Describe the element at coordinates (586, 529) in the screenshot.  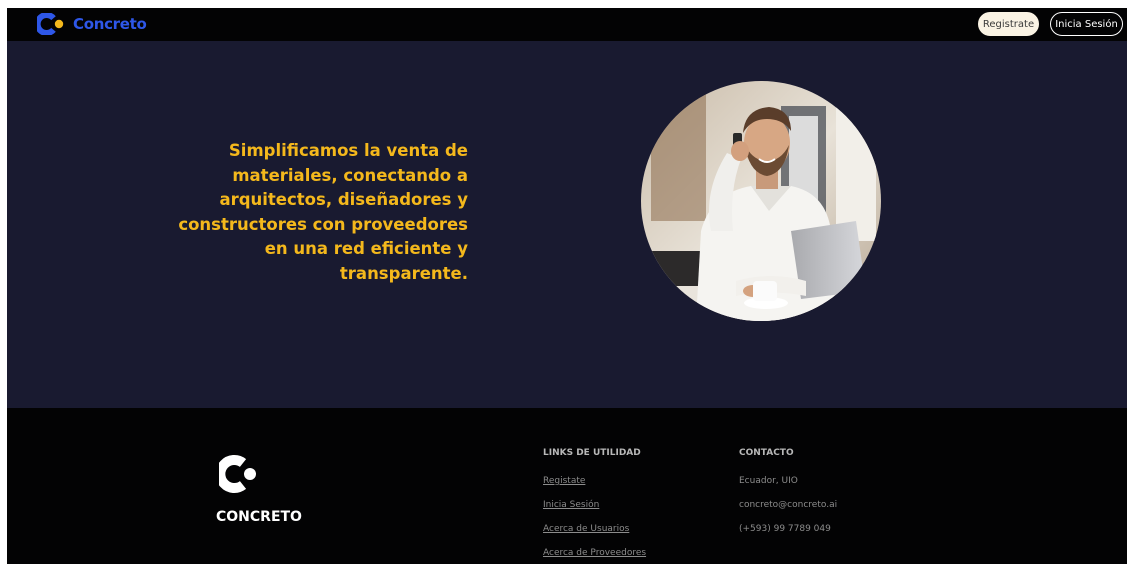
I see `footer-link-about-users: Acerca de Usuarios` at that location.